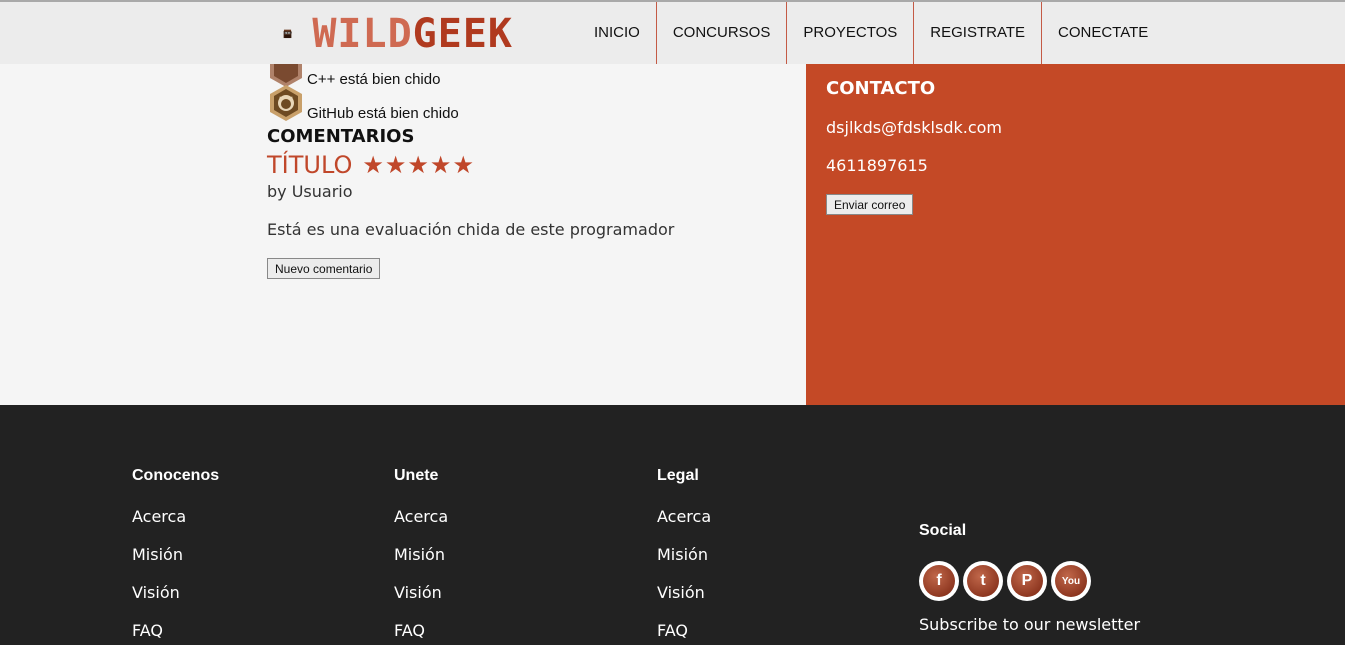  Describe the element at coordinates (914, 127) in the screenshot. I see `contact-email: dsjlkds@fdsklsdk.com` at that location.